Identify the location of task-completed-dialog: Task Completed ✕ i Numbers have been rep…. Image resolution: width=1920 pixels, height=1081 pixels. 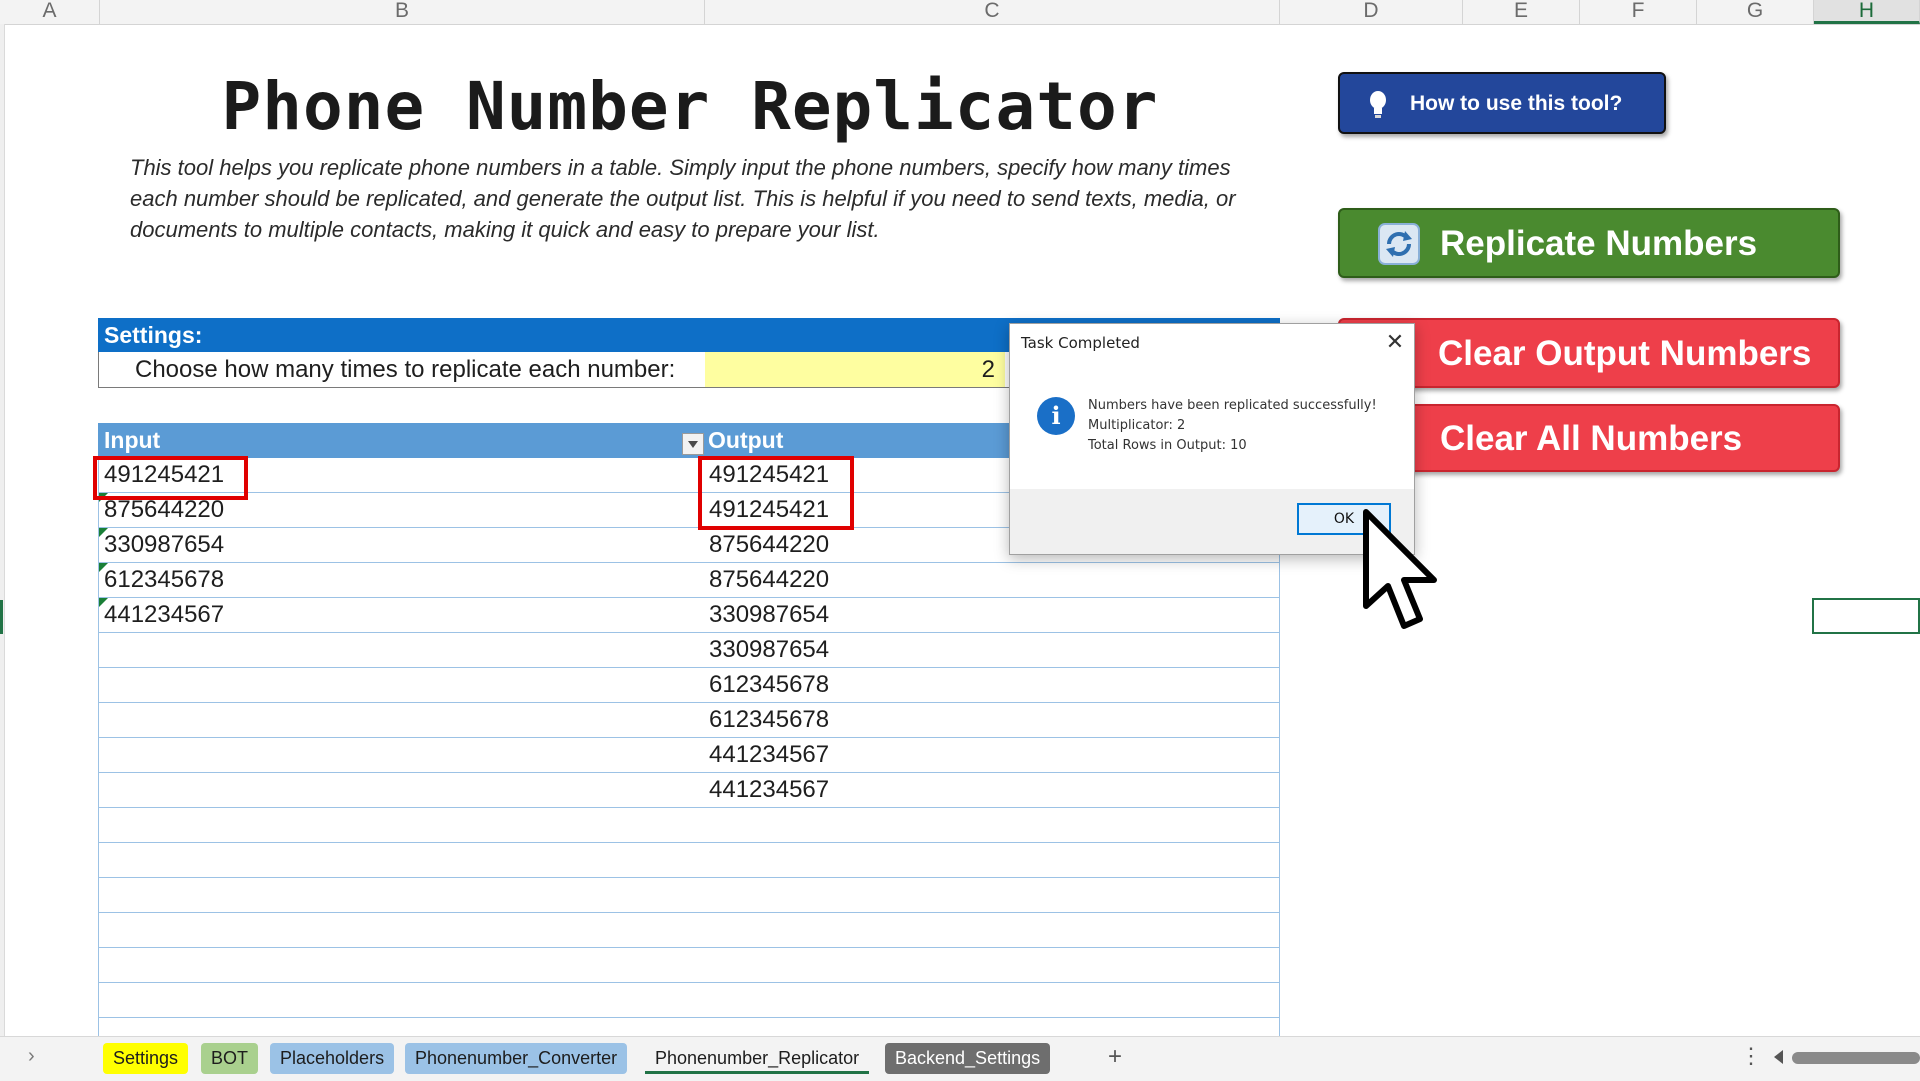
(1212, 439).